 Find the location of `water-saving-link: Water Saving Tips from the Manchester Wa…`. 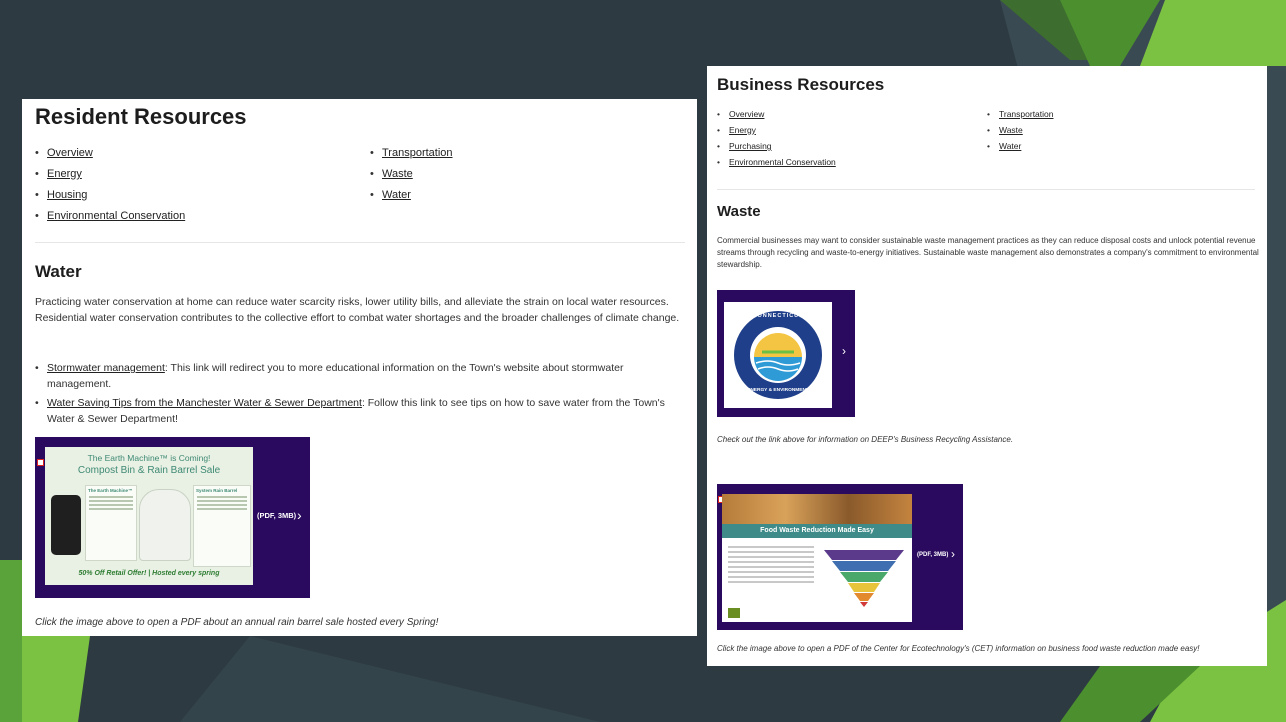

water-saving-link: Water Saving Tips from the Manchester Wa… is located at coordinates (204, 403).